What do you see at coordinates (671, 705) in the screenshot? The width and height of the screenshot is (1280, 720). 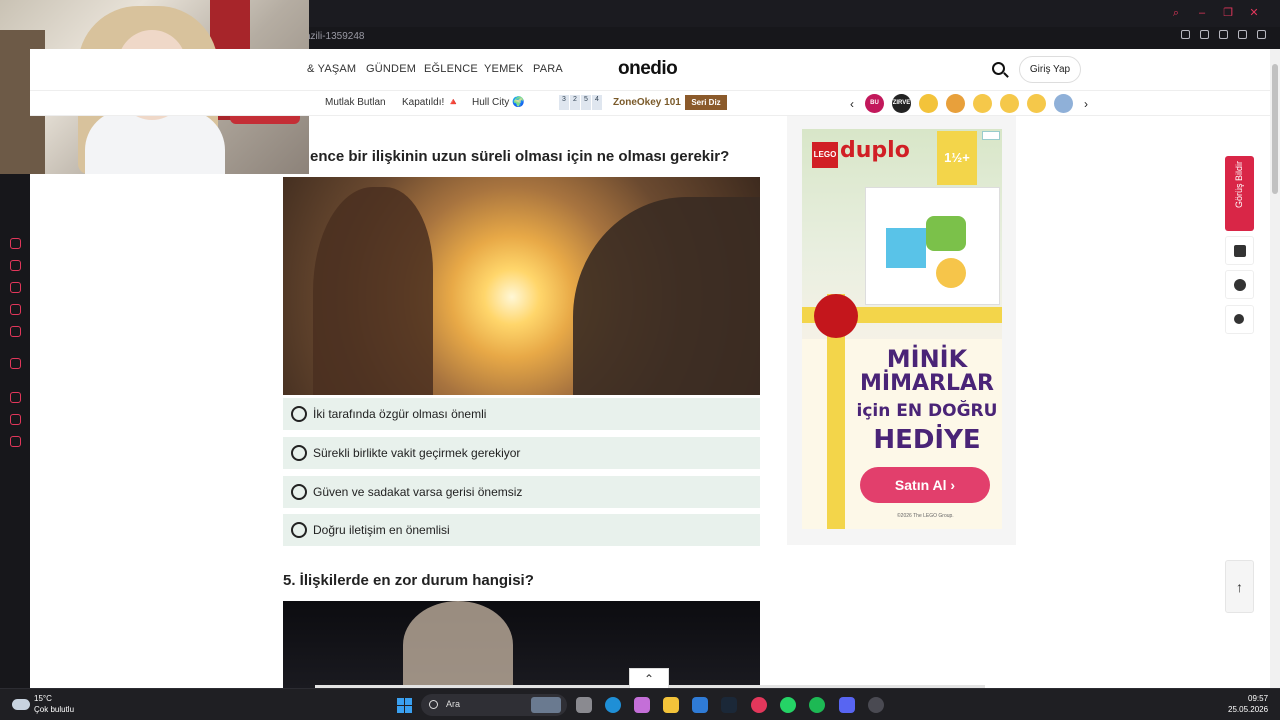 I see `file-explorer-icon` at bounding box center [671, 705].